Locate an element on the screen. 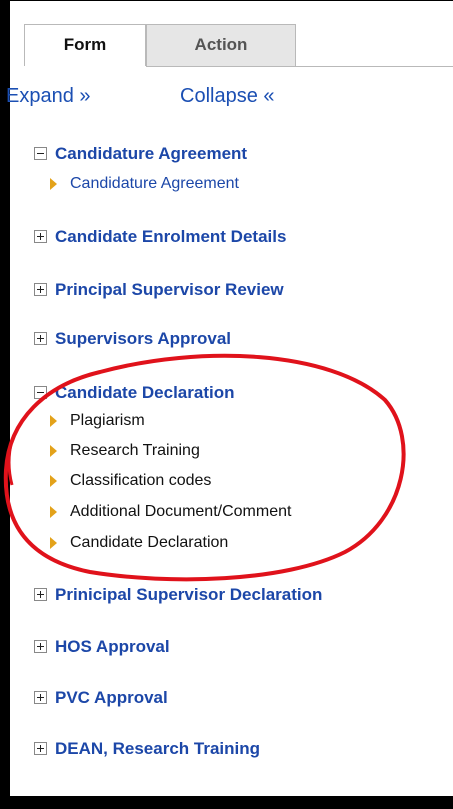 The height and width of the screenshot is (809, 453). tab-form: Form is located at coordinates (85, 45).